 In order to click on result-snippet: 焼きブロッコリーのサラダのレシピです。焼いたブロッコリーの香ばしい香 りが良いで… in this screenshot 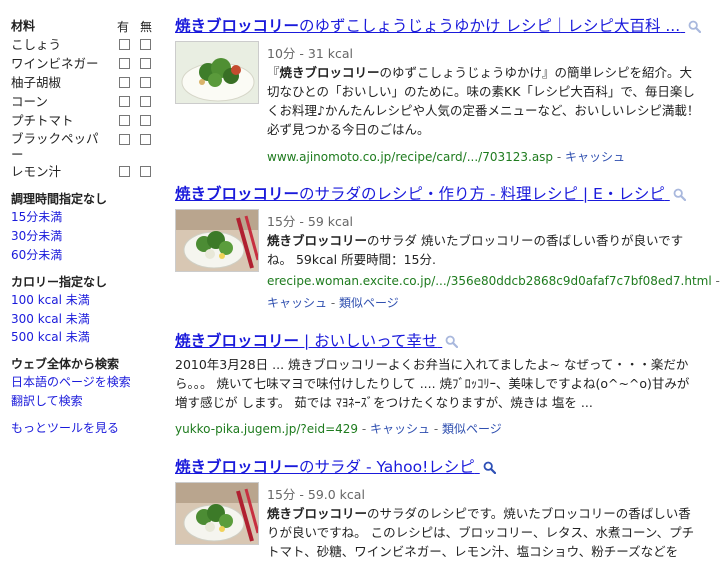, I will do `click(495, 532)`.